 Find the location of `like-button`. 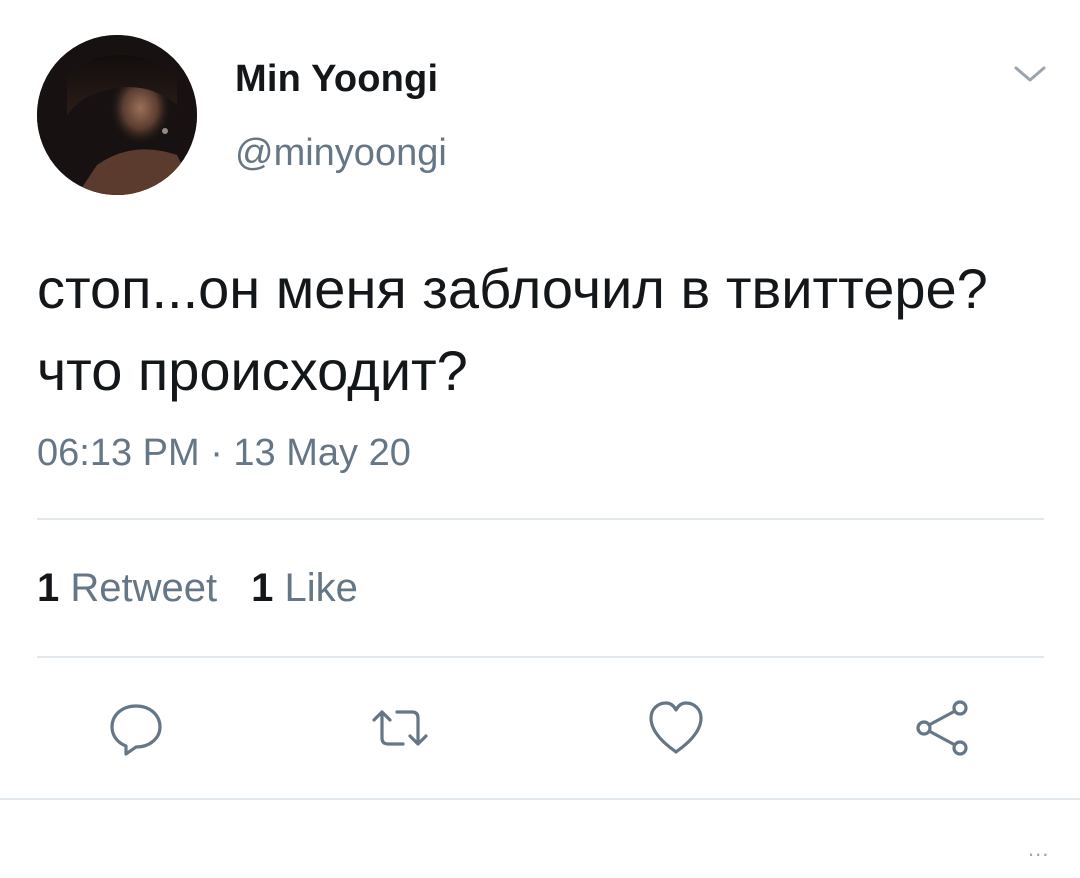

like-button is located at coordinates (676, 728).